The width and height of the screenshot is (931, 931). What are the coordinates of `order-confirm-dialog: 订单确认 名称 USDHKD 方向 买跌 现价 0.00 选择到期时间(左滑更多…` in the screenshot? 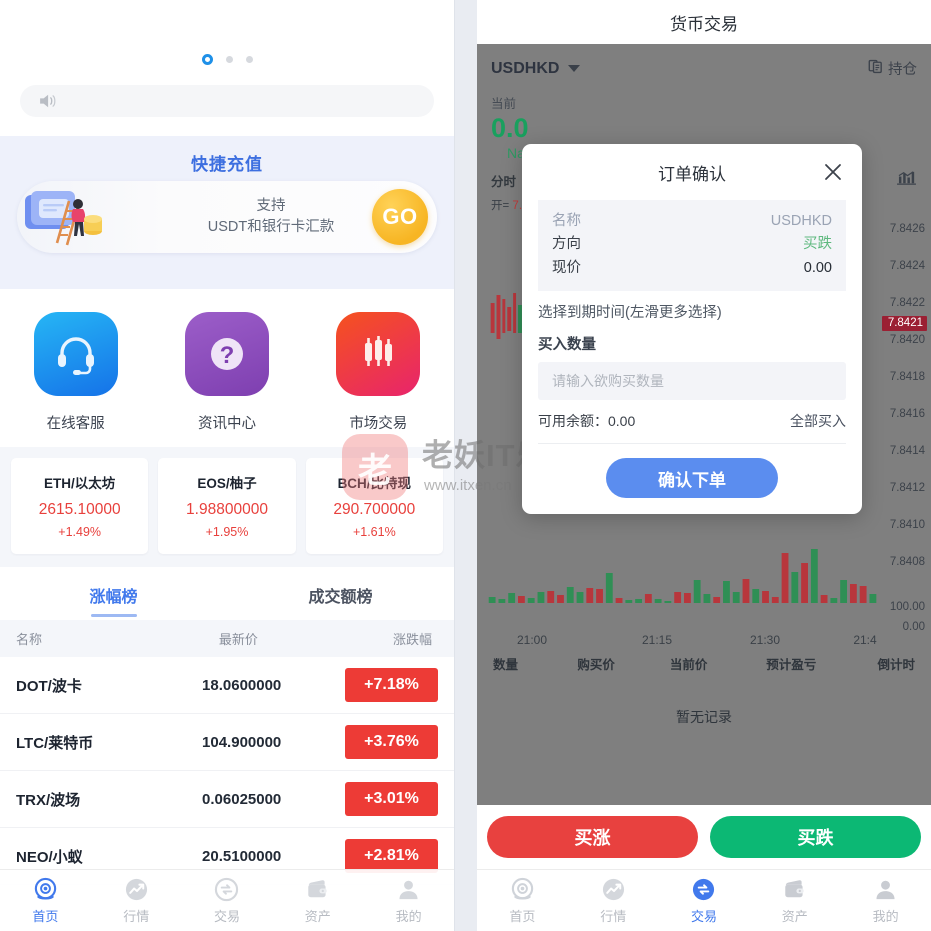 It's located at (692, 329).